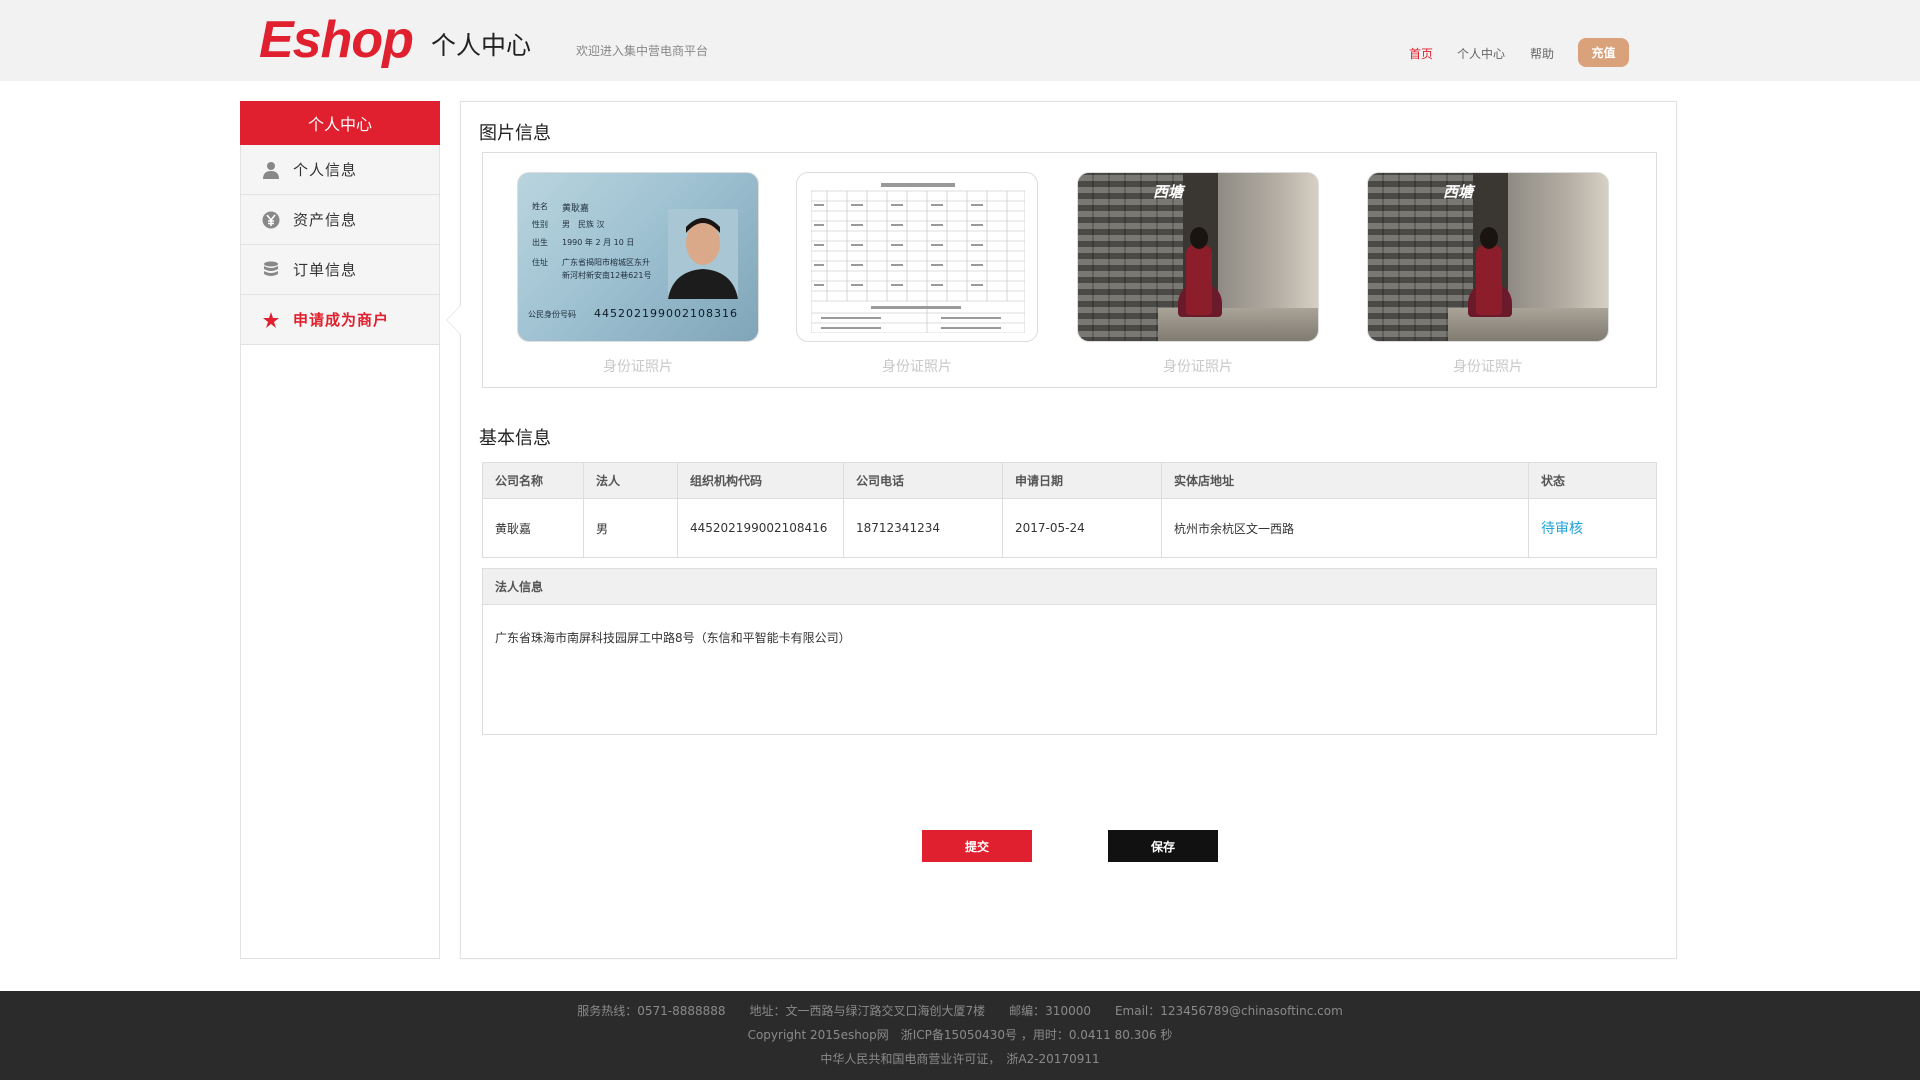 This screenshot has height=1080, width=1920. I want to click on company-phone-cell: 18712341234, so click(923, 528).